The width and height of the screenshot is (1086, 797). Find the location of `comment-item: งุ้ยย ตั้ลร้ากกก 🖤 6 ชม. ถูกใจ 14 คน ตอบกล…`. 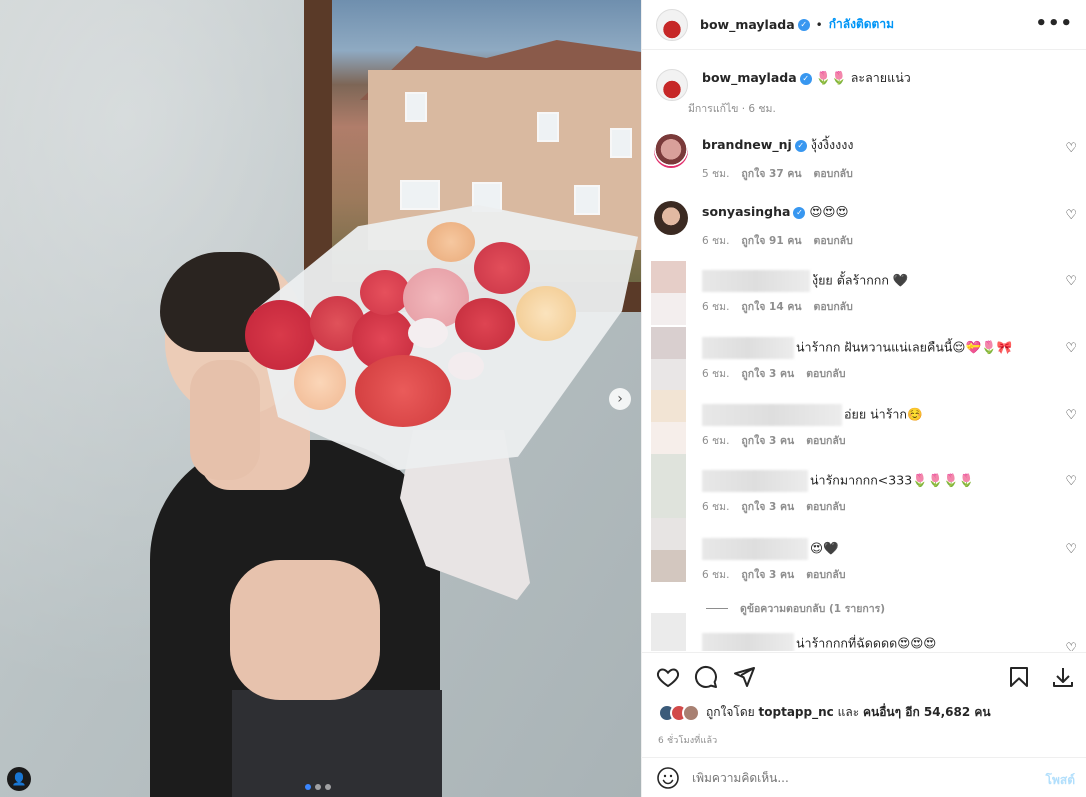

comment-item: งุ้ยย ตั้ลร้ากกก 🖤 6 ชม. ถูกใจ 14 คน ตอบกล… is located at coordinates (864, 295).